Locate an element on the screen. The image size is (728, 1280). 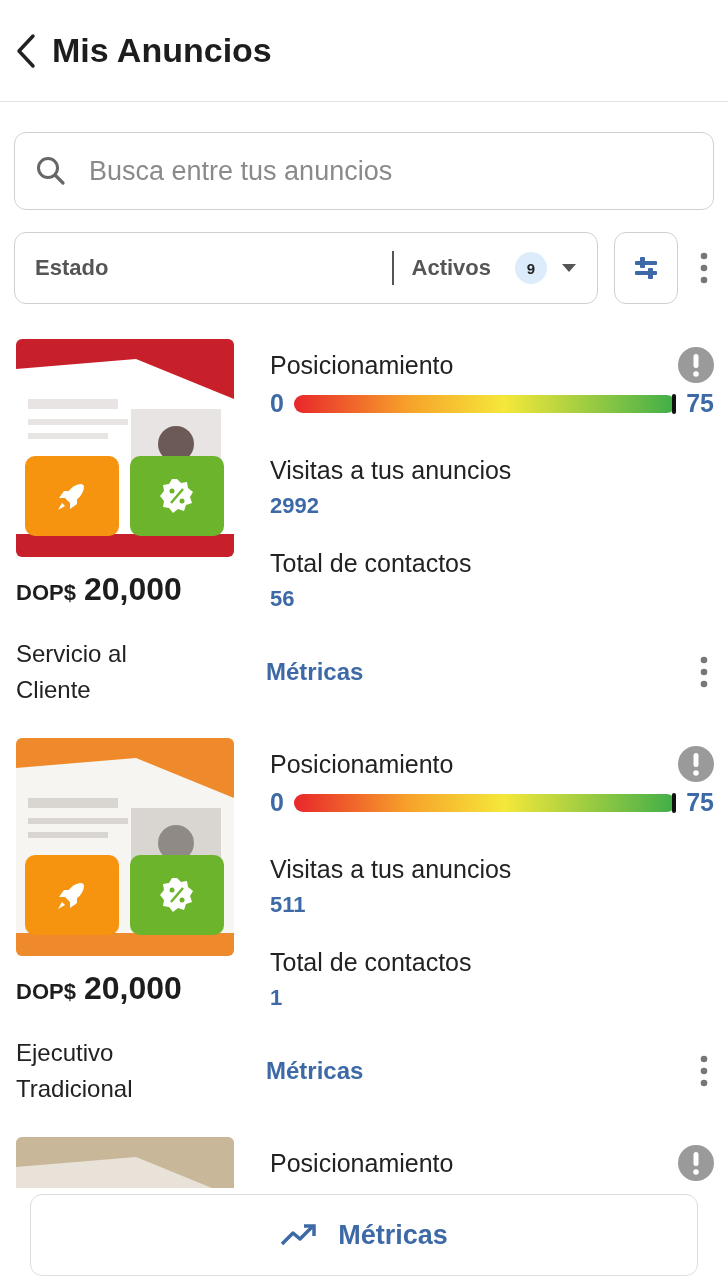
count-badge: 9 is located at coordinates (531, 268).